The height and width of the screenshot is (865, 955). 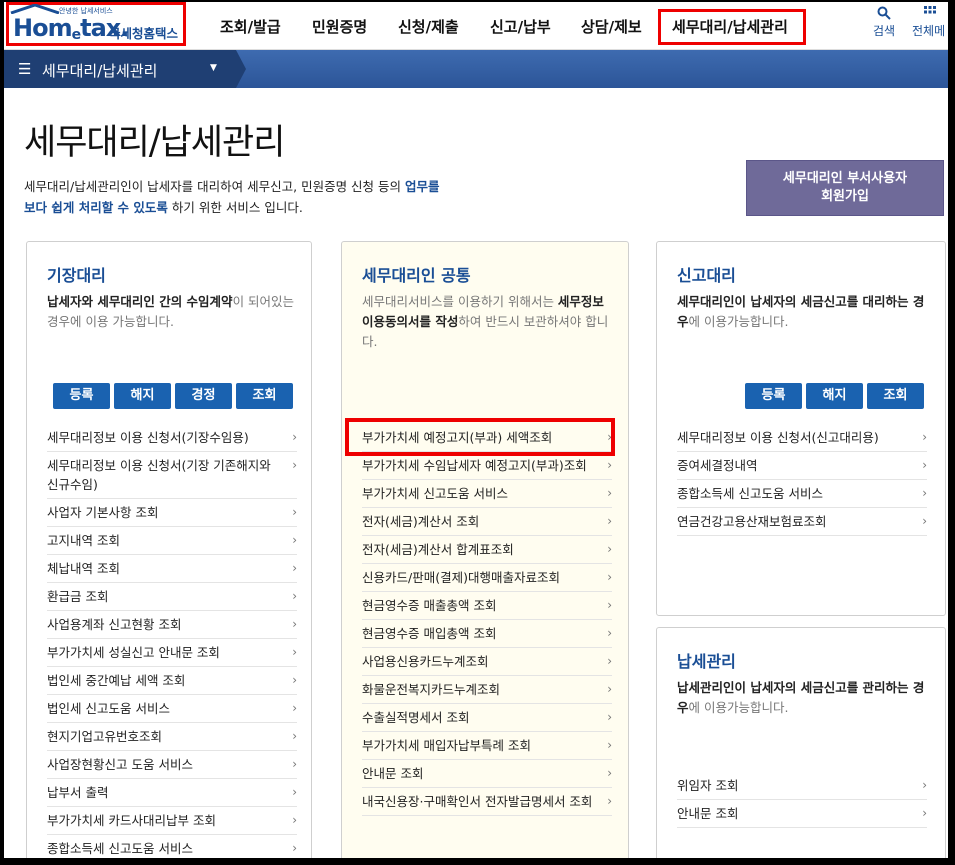 I want to click on nav-item-certificate: 민원증명, so click(x=339, y=26).